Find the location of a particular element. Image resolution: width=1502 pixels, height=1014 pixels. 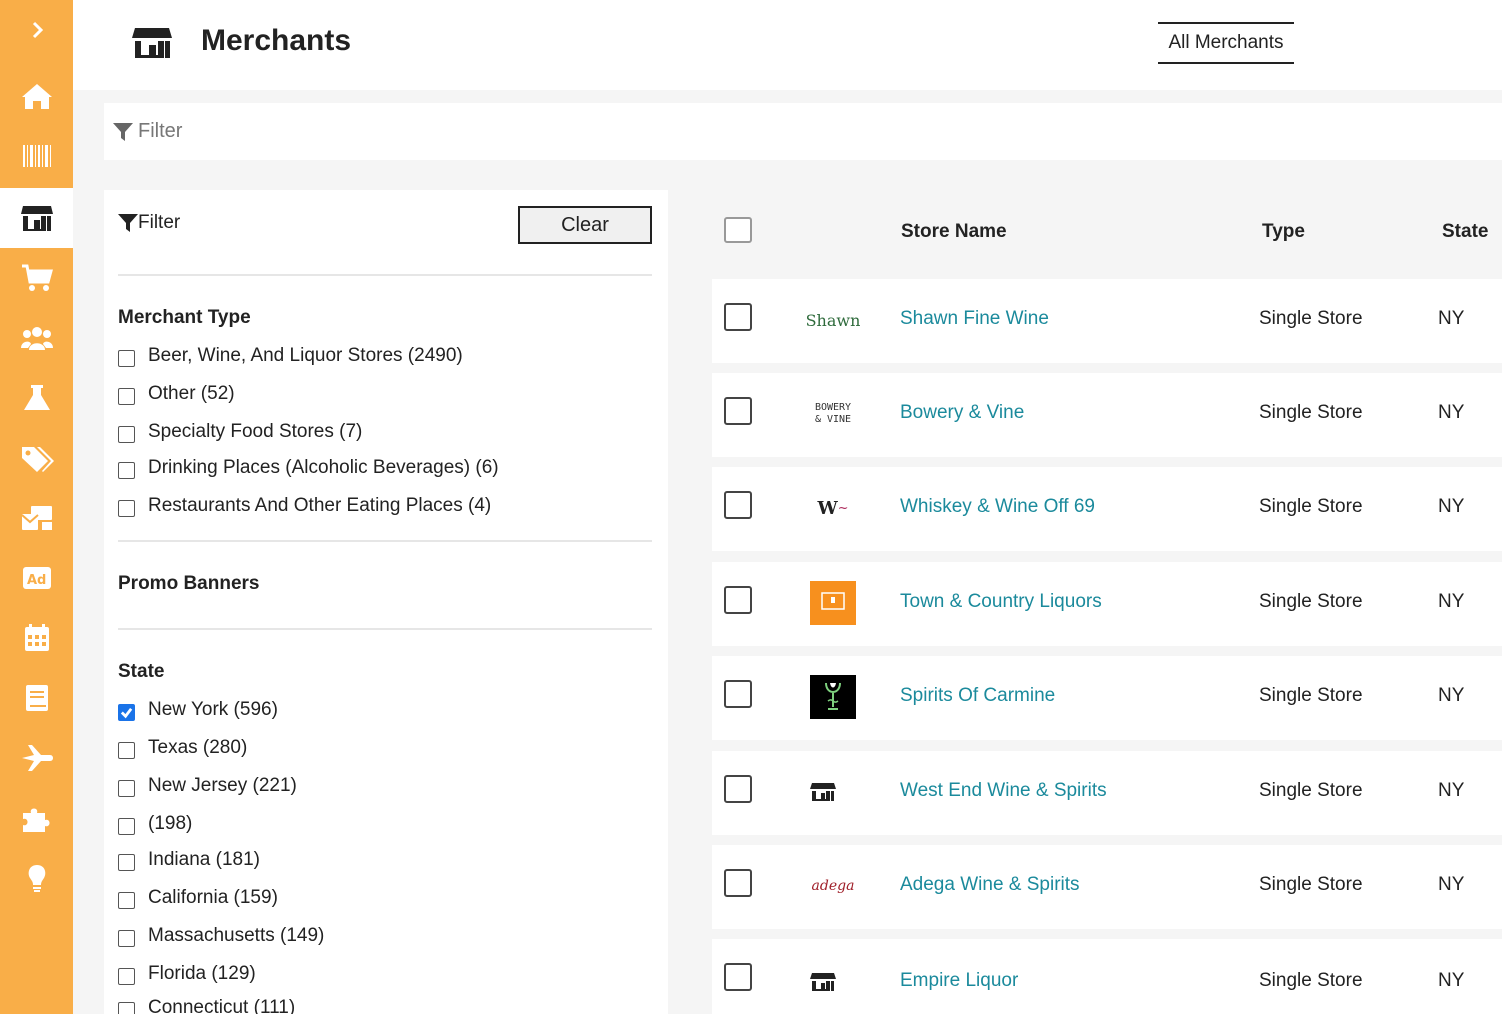

clear-button: Clear is located at coordinates (585, 225).